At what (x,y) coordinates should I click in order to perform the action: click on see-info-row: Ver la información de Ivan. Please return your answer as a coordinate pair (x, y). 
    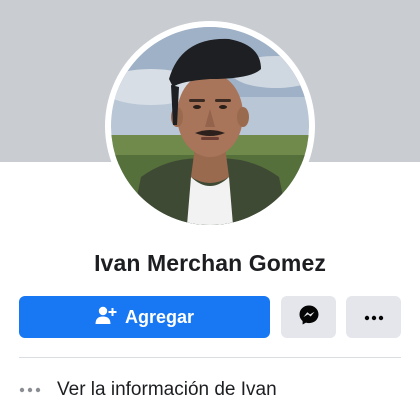
    Looking at the image, I should click on (148, 390).